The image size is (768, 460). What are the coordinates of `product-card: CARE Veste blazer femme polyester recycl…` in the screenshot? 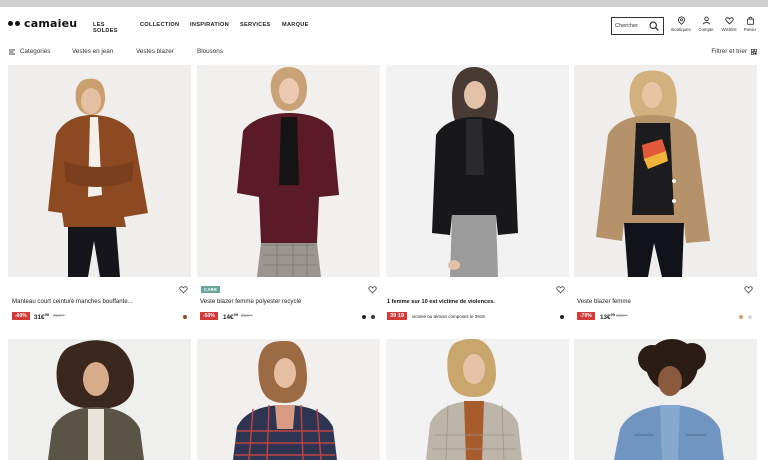 It's located at (288, 197).